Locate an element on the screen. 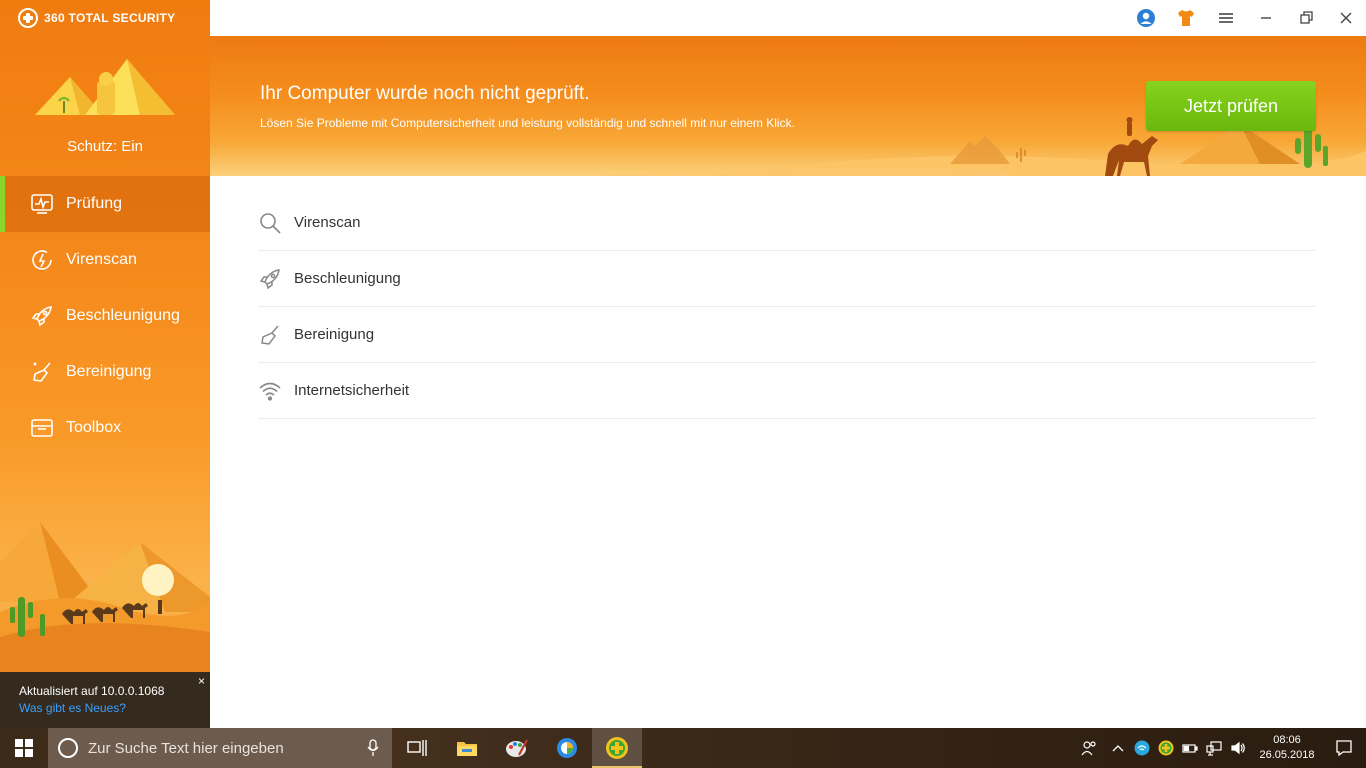 The image size is (1366, 768). tray-network-app is located at coordinates (1142, 748).